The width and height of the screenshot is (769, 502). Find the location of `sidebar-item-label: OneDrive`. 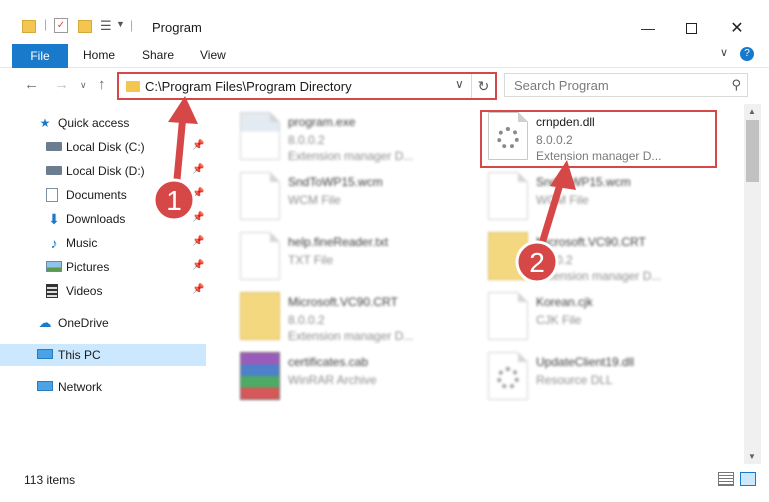

sidebar-item-label: OneDrive is located at coordinates (83, 323).